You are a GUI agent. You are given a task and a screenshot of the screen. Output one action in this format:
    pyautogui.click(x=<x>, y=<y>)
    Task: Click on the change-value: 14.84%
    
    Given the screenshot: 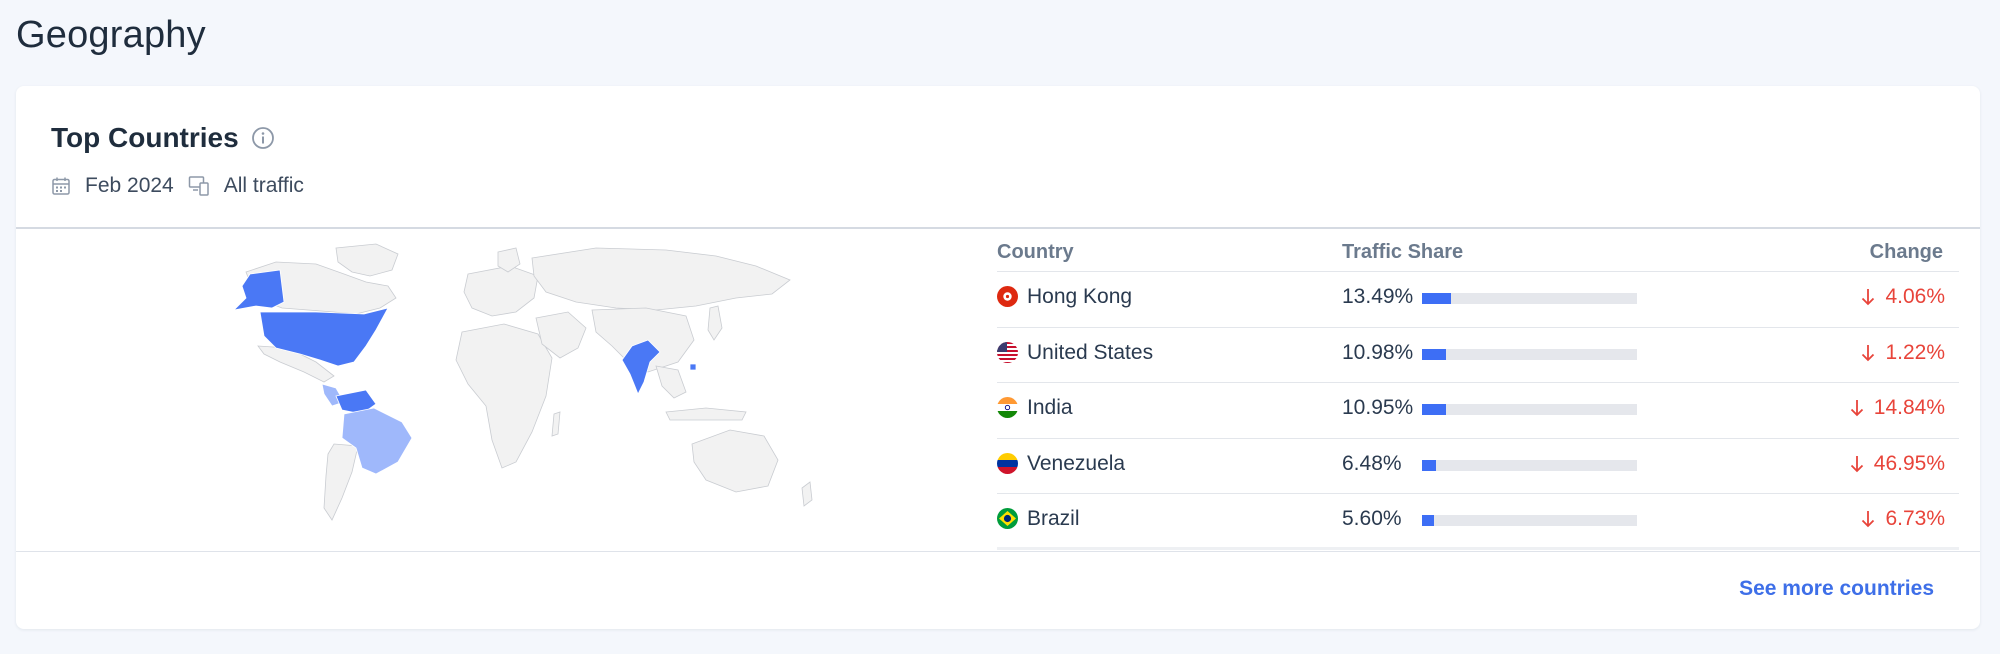 What is the action you would take?
    pyautogui.click(x=1897, y=408)
    